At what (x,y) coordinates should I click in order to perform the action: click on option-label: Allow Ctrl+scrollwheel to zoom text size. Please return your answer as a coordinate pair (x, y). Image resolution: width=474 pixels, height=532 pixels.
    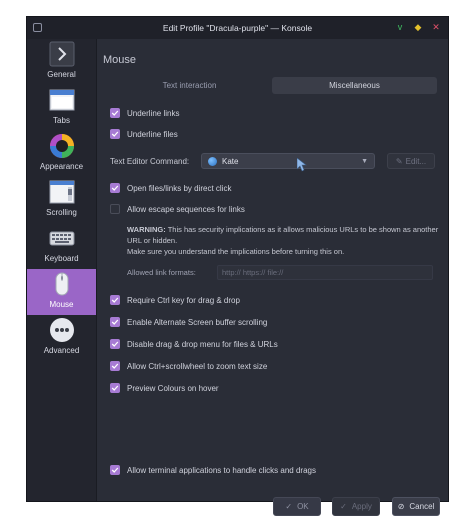
    Looking at the image, I should click on (197, 366).